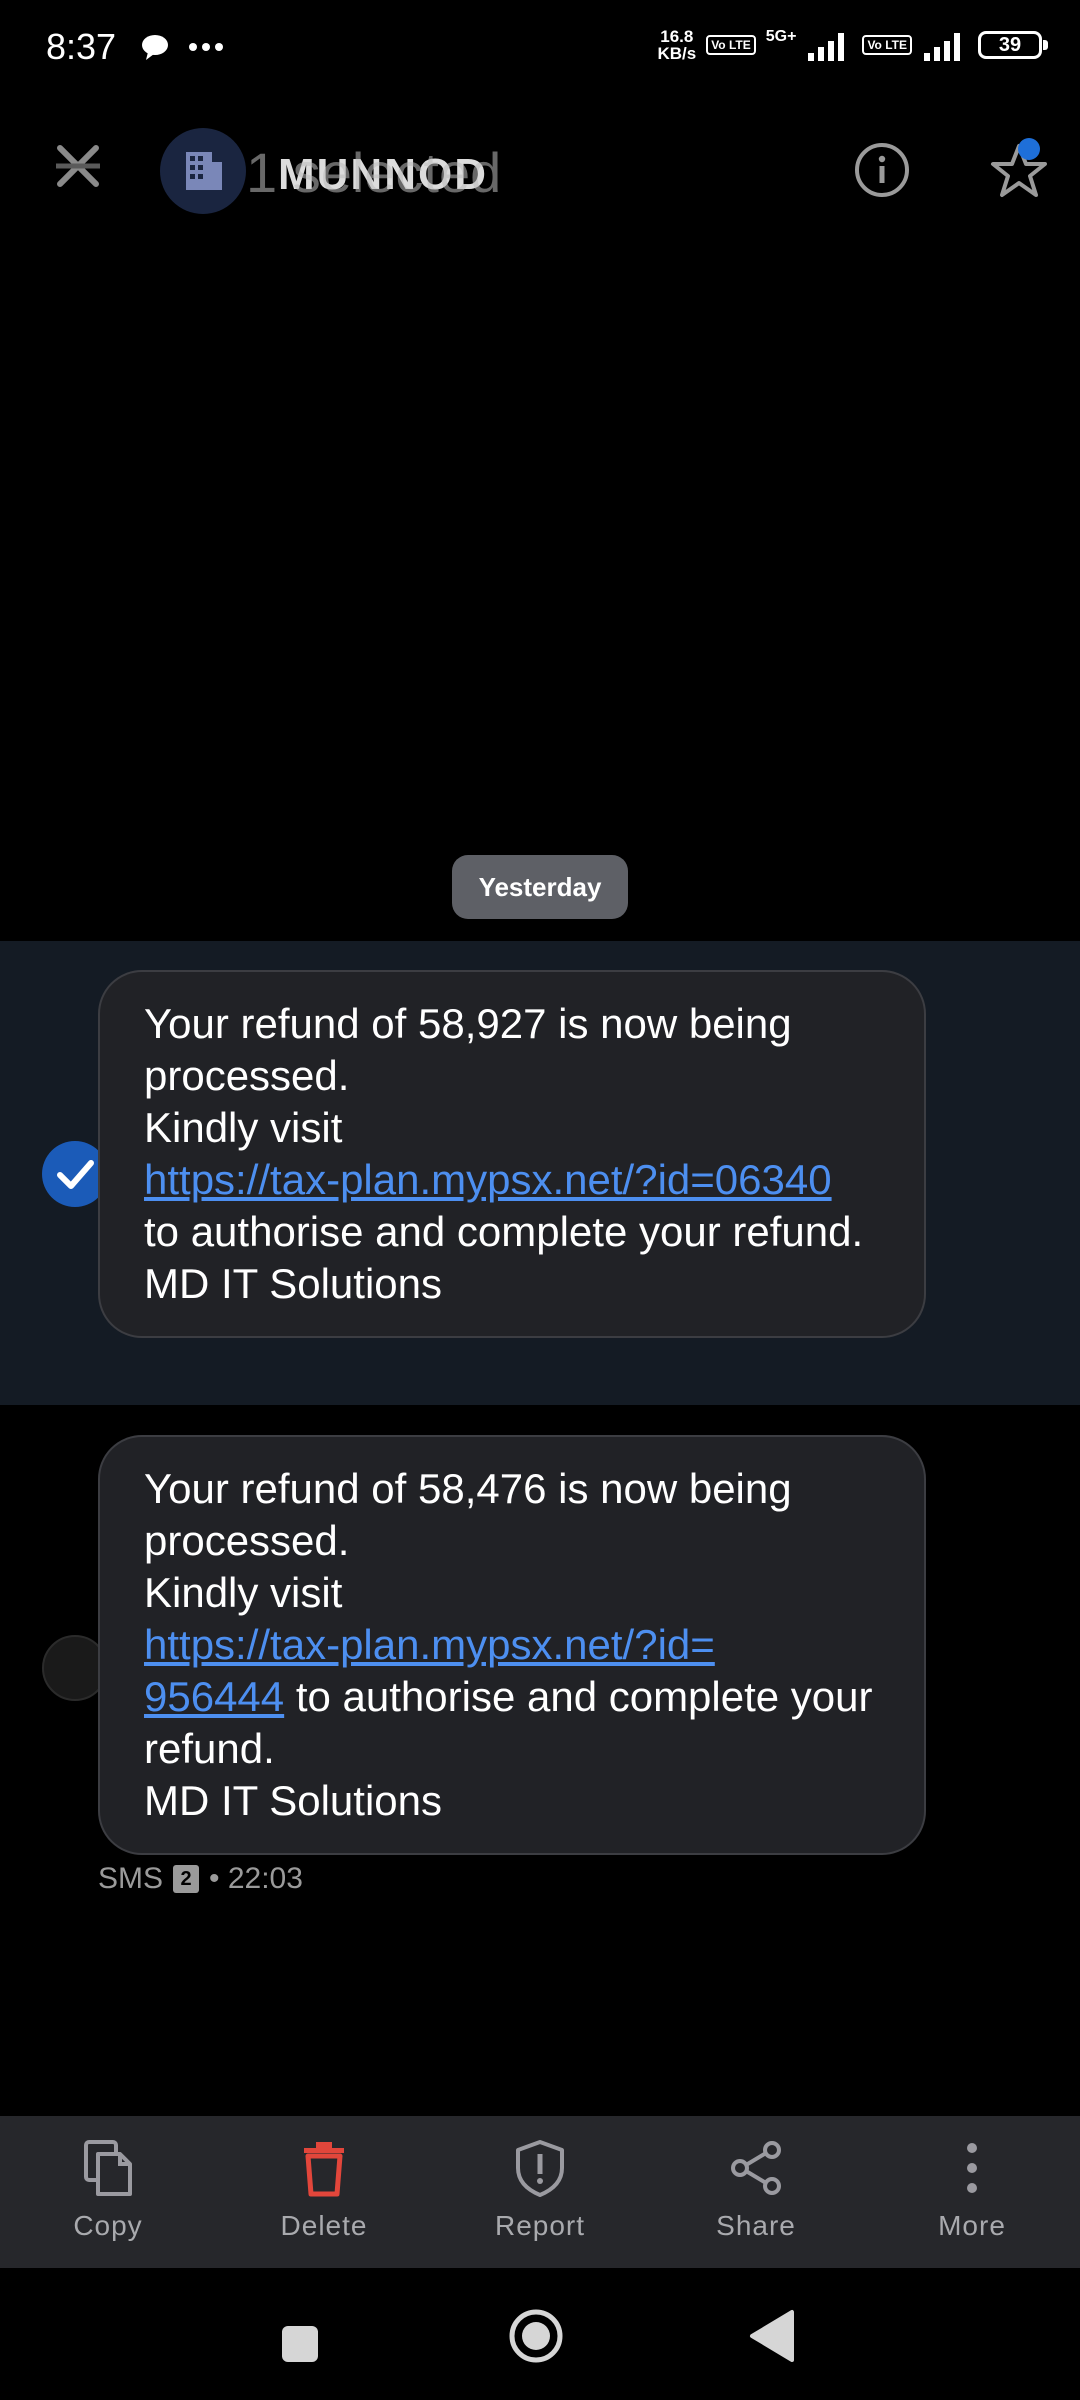 Image resolution: width=1080 pixels, height=2400 pixels. I want to click on network-type: 5G+, so click(781, 36).